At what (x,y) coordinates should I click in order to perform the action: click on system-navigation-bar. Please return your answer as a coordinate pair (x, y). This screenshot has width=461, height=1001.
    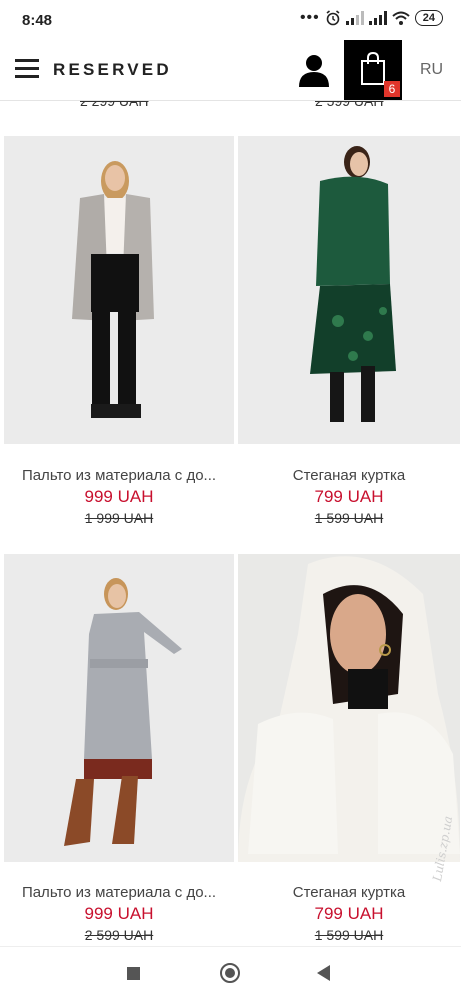
    Looking at the image, I should click on (230, 973).